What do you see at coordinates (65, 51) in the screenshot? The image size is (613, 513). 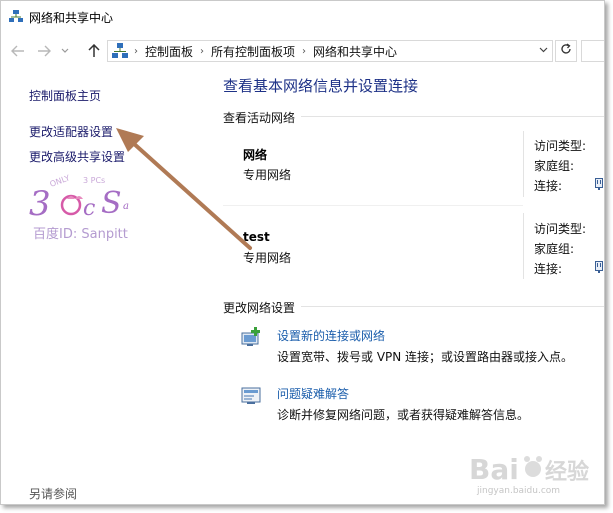 I see `chevron-down-icon` at bounding box center [65, 51].